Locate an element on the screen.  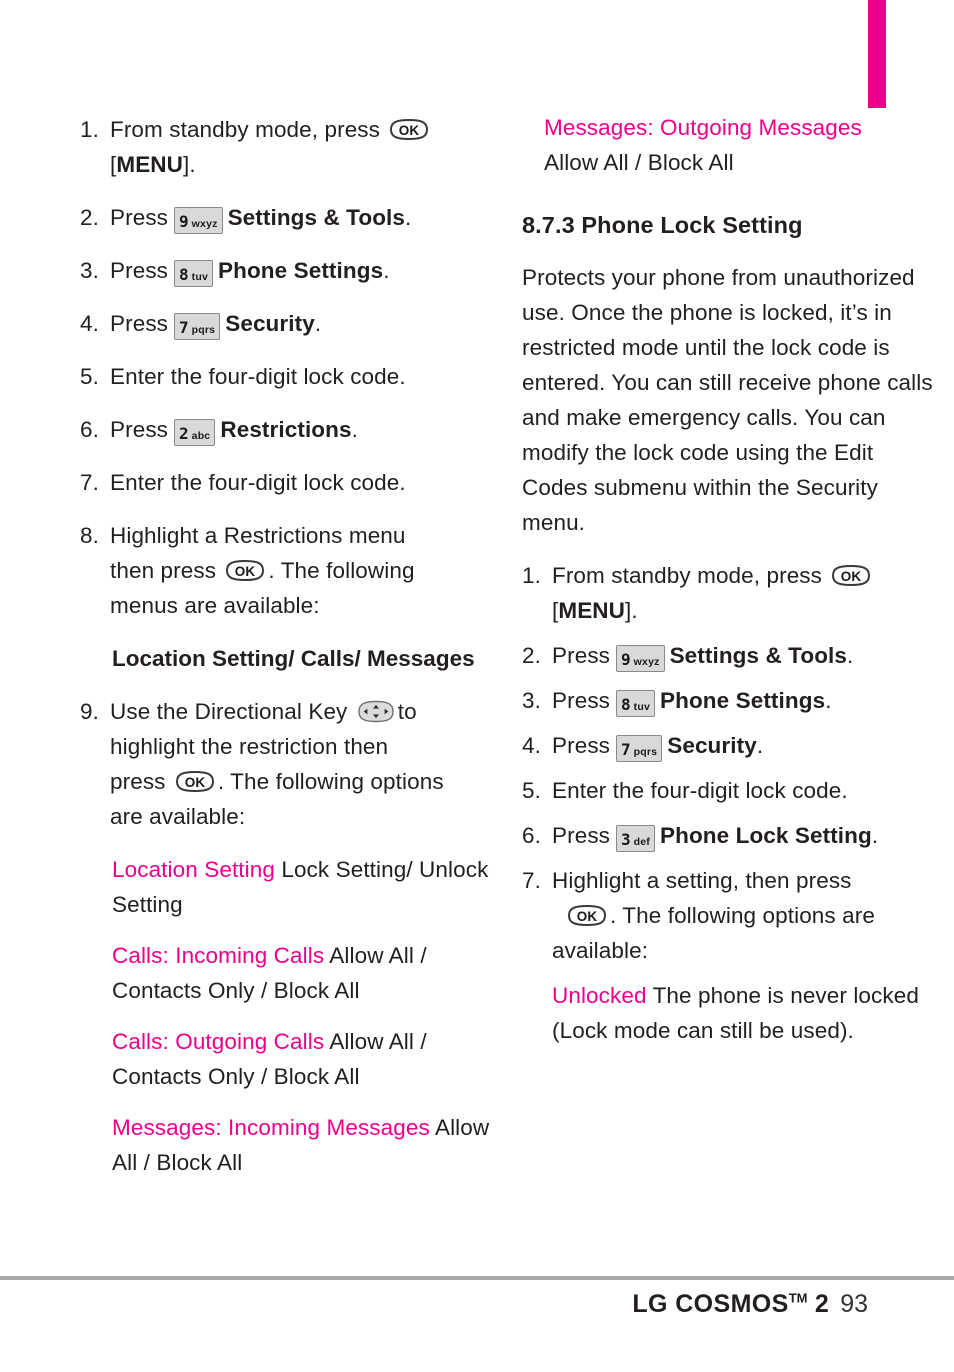
step-line-3-before: press is located at coordinates (138, 781).